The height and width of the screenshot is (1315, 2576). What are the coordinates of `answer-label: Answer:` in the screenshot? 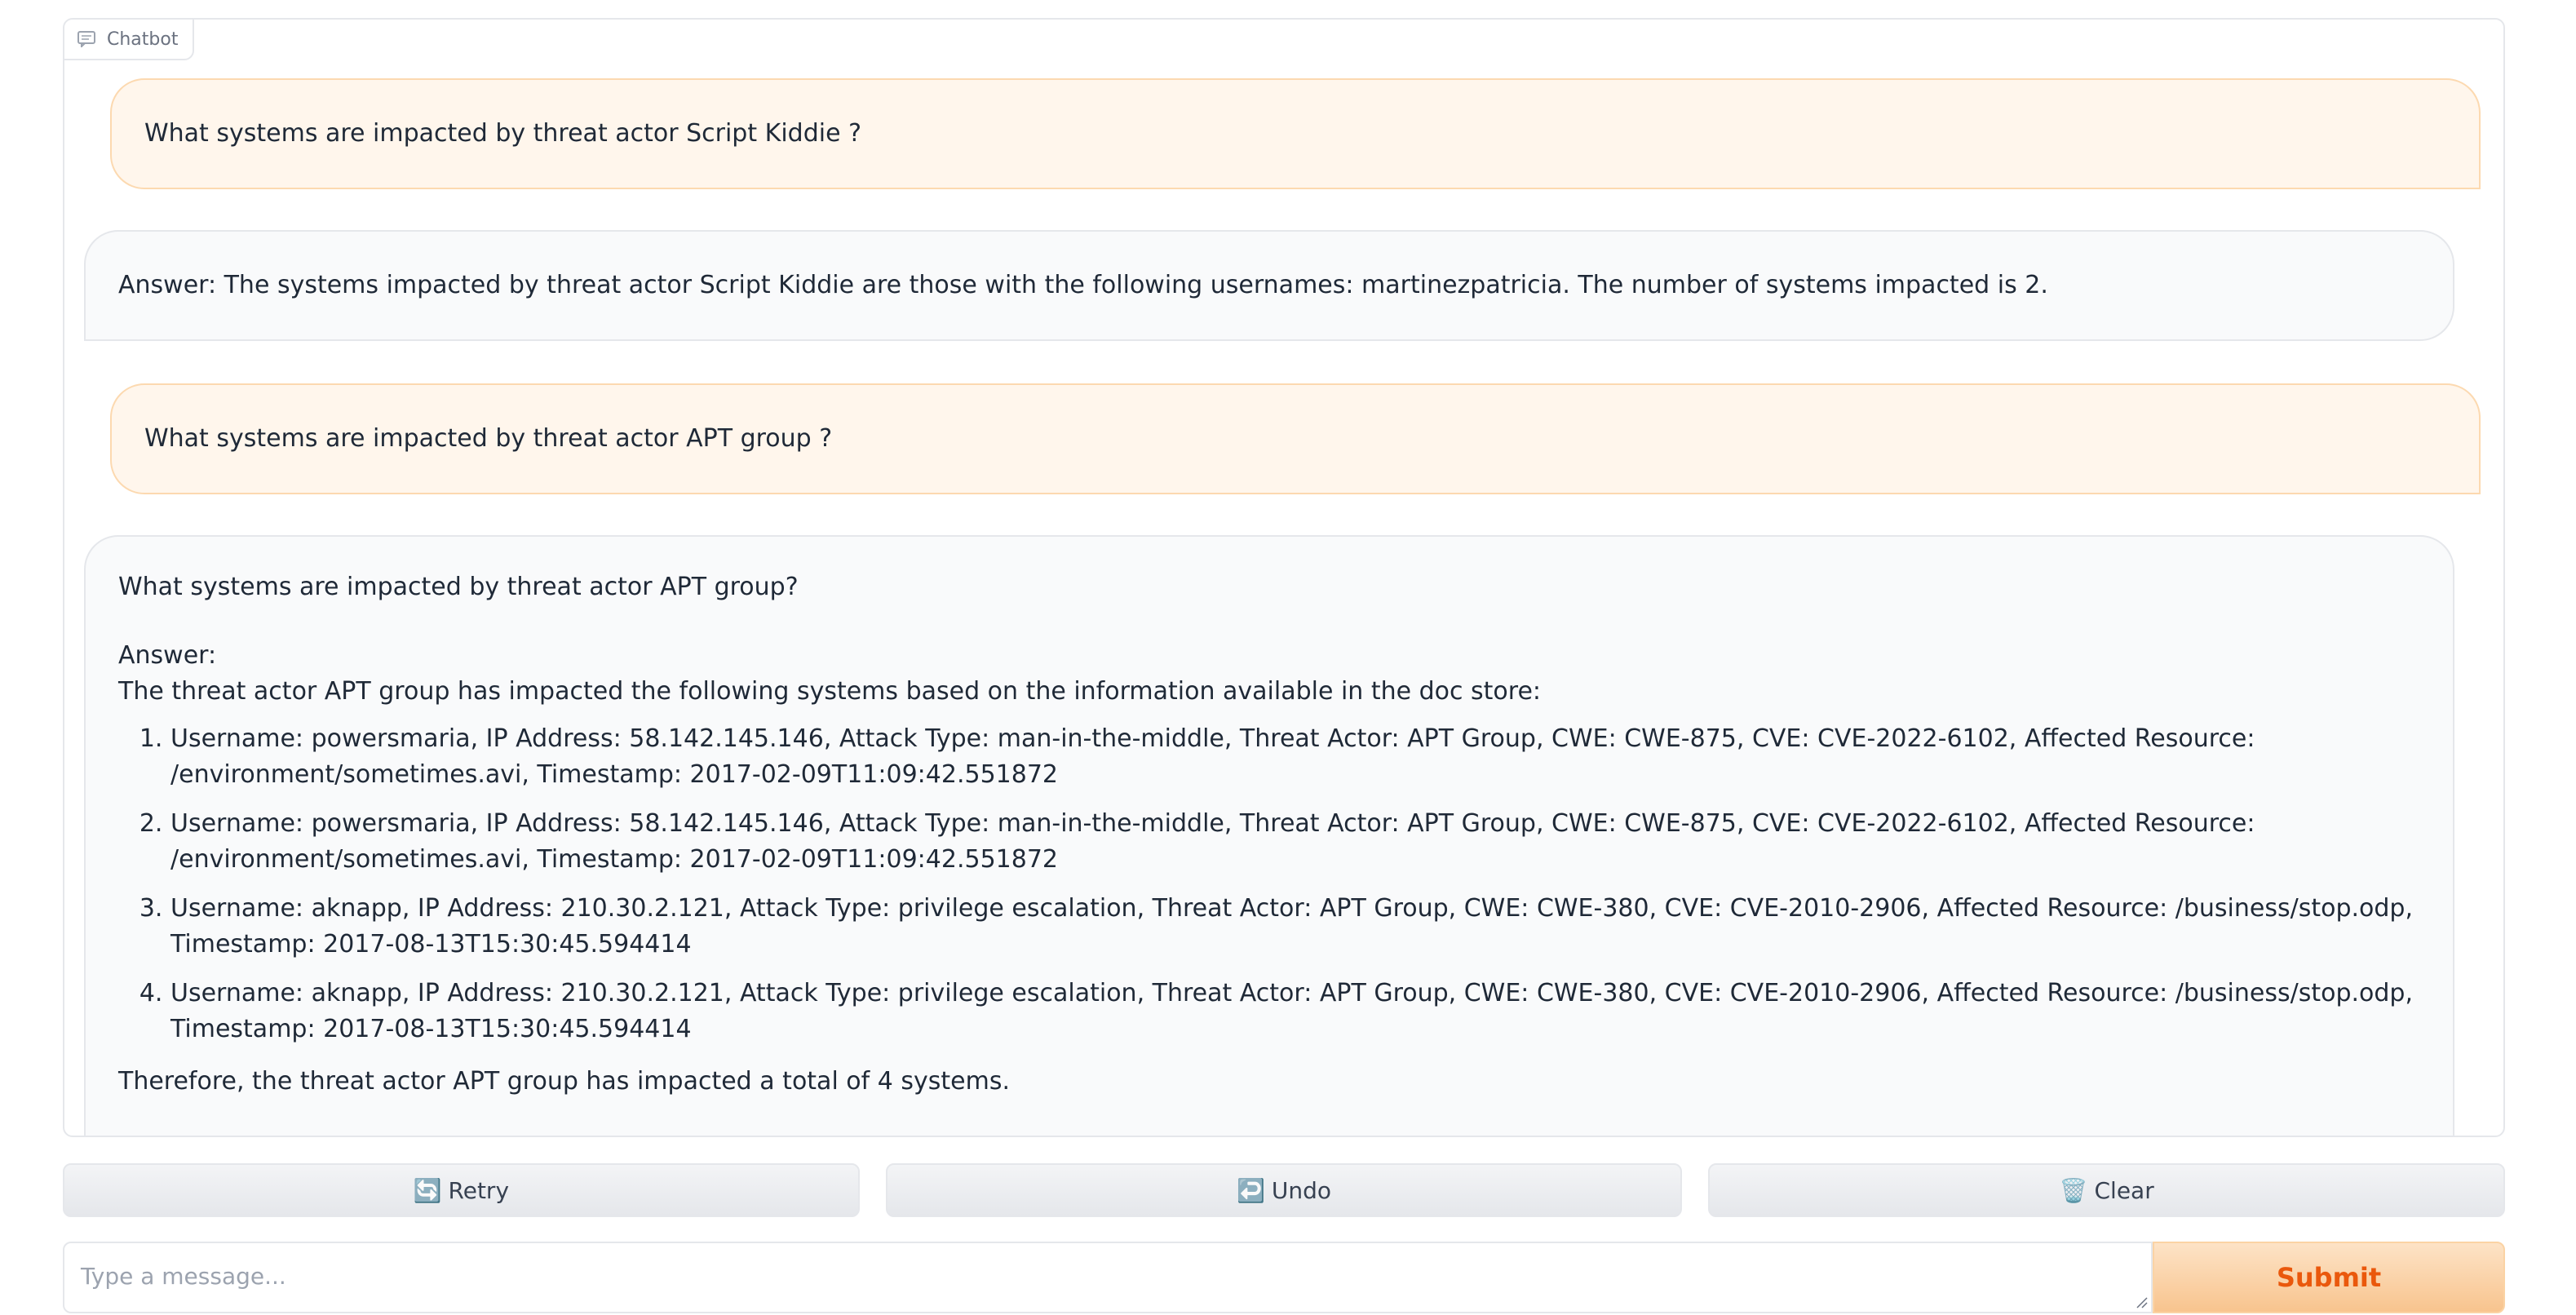 It's located at (167, 655).